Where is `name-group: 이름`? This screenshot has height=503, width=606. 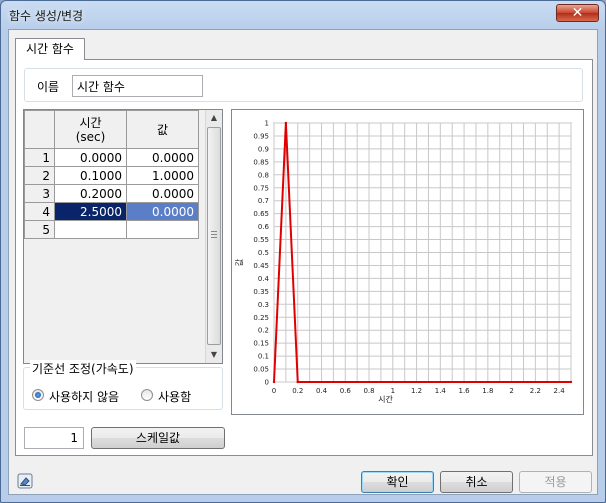 name-group: 이름 is located at coordinates (303, 85).